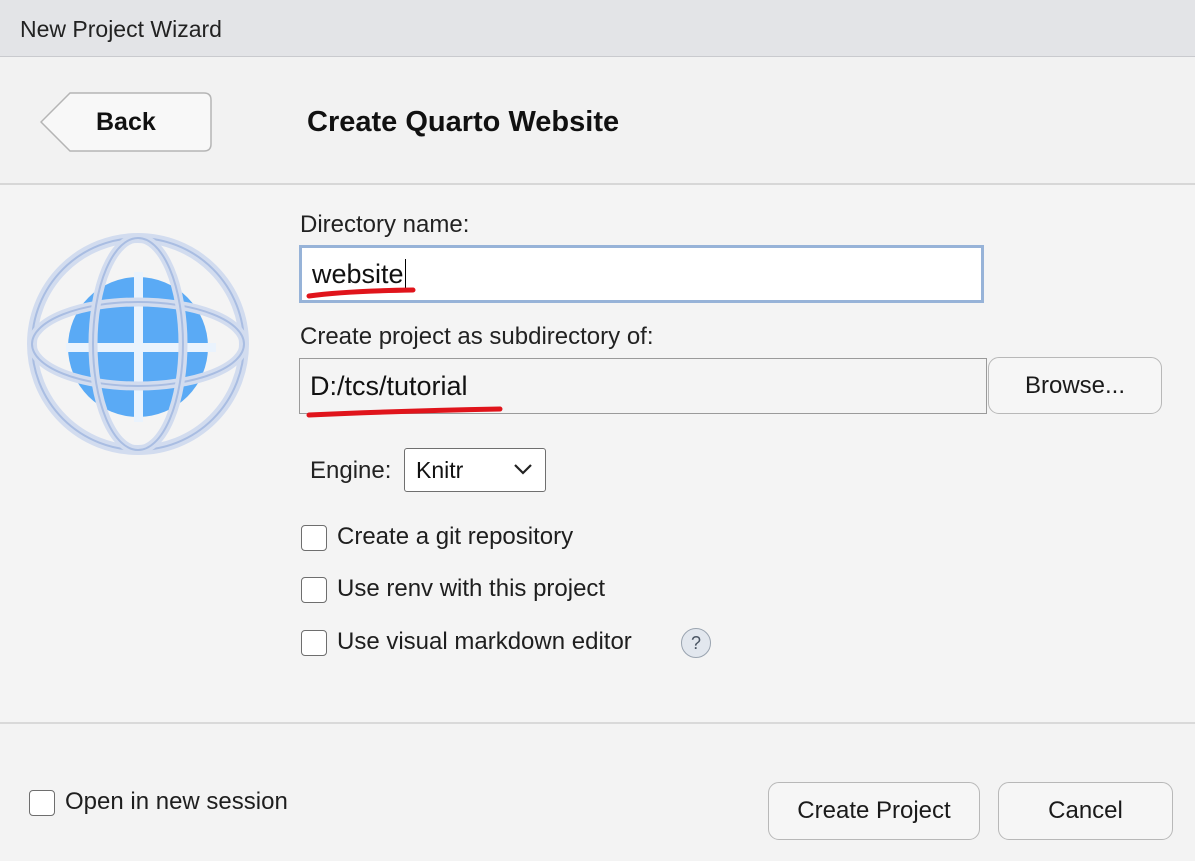  I want to click on checkbox-label: Open in new session, so click(176, 801).